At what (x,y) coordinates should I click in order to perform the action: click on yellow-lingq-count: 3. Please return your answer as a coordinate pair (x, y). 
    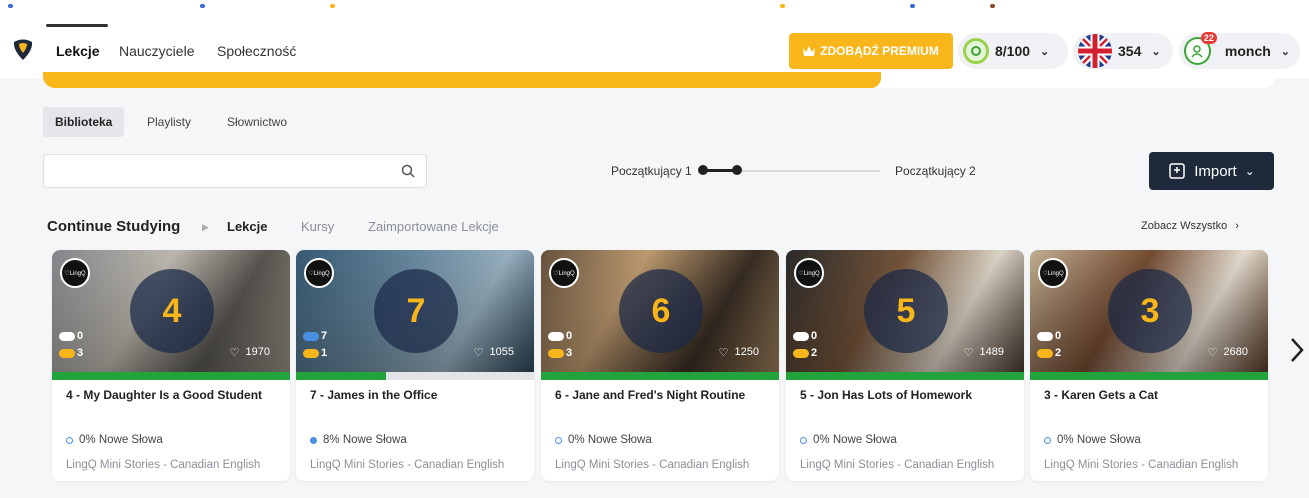
    Looking at the image, I should click on (560, 353).